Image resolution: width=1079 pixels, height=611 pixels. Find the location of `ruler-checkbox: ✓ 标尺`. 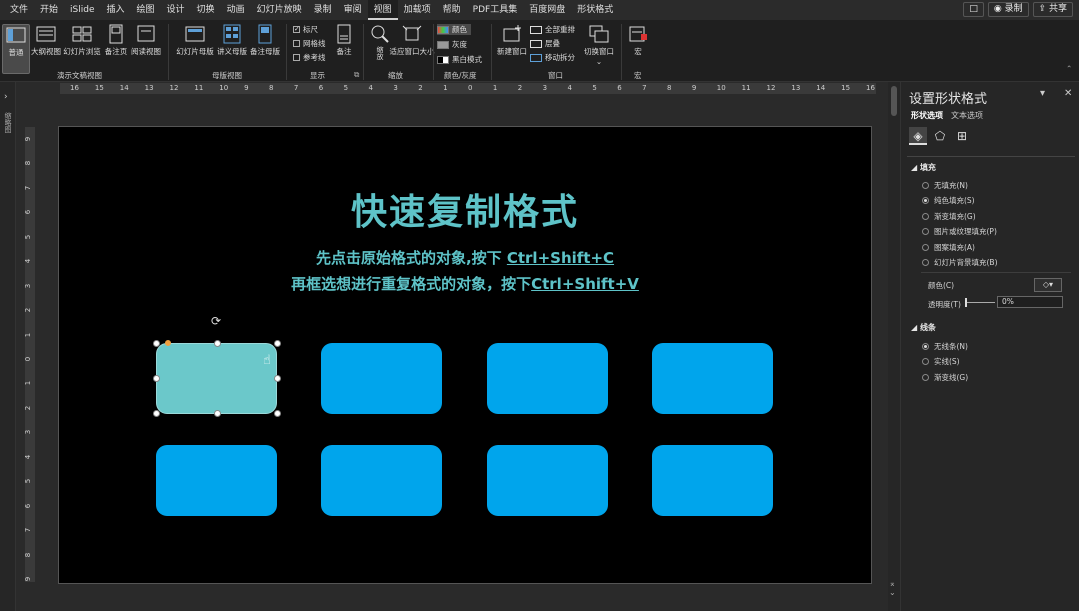

ruler-checkbox: ✓ 标尺 is located at coordinates (305, 29).